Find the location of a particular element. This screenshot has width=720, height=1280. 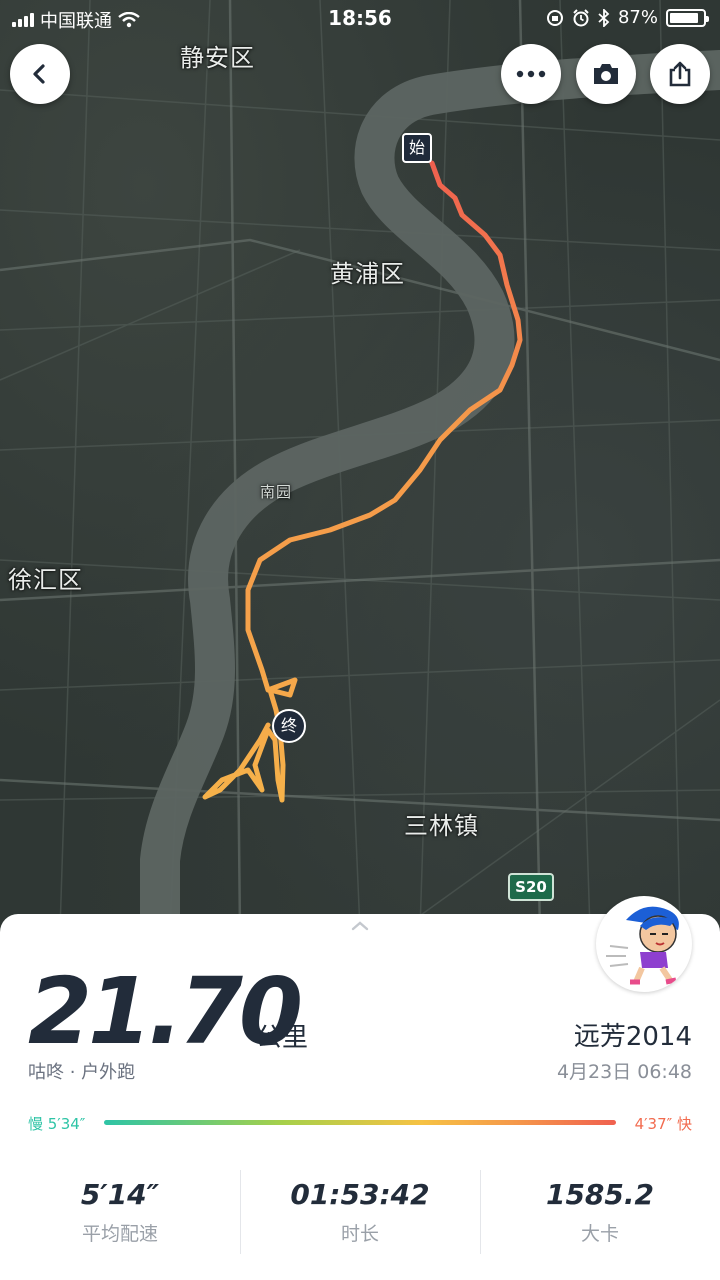

stat-duration: 01:53:42 时长 is located at coordinates (360, 1215).